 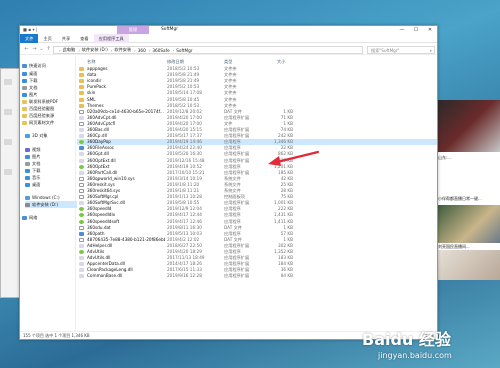 I want to click on nav-item-label: 3D 对象, so click(x=40, y=135).